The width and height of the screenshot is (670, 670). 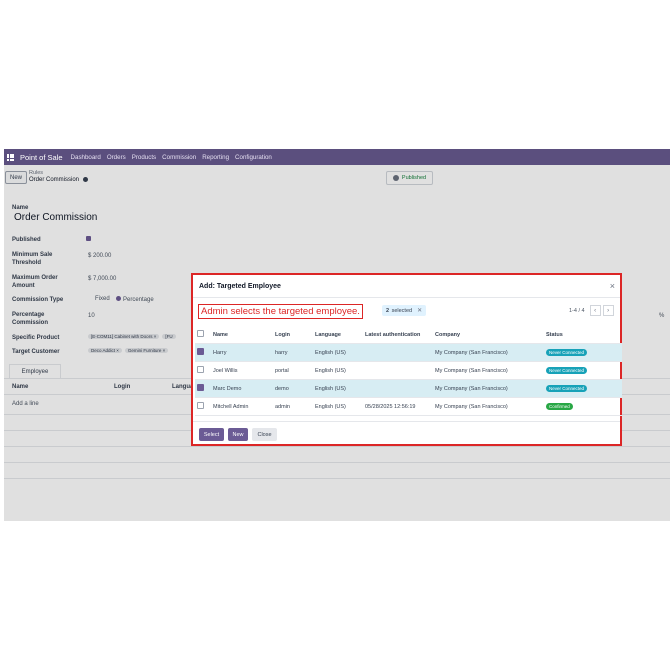 I want to click on chevron-left-icon: ‹, so click(x=595, y=310).